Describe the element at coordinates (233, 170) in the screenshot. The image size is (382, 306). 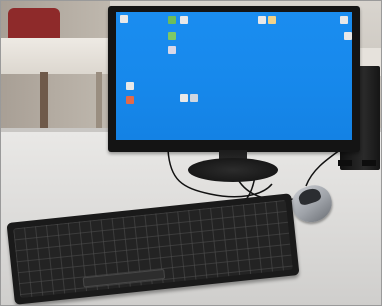
I see `monitor-stand-base` at that location.